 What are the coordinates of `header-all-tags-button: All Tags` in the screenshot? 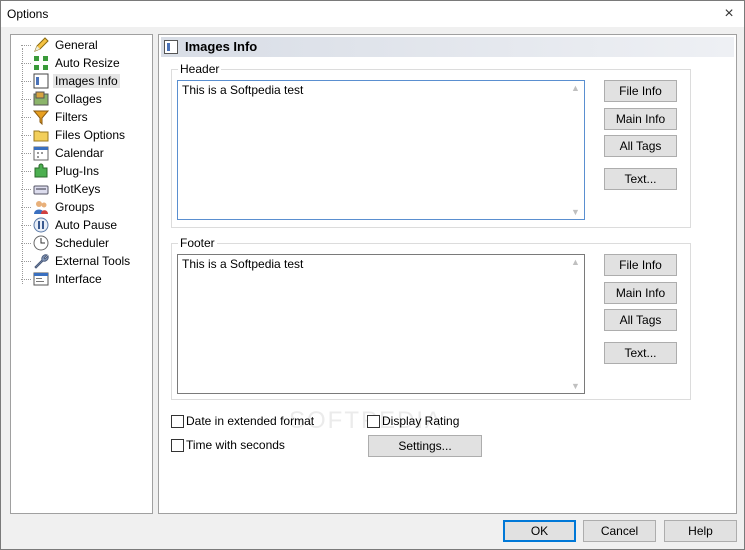 It's located at (640, 146).